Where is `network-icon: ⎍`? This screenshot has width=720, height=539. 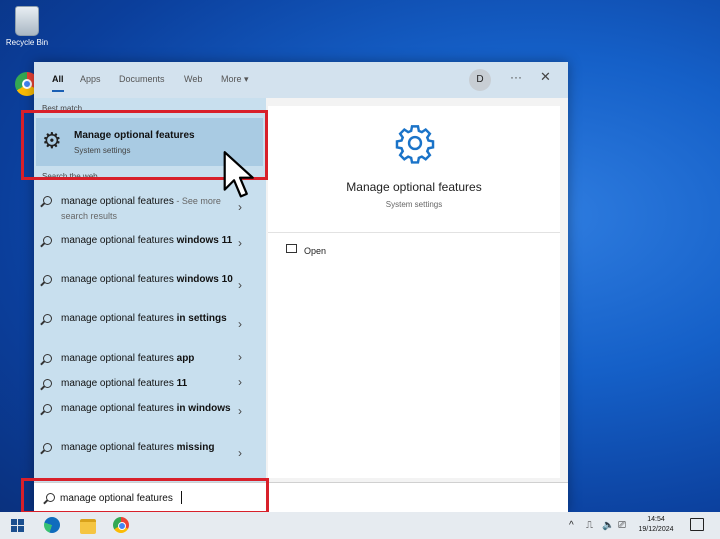 network-icon: ⎍ is located at coordinates (589, 525).